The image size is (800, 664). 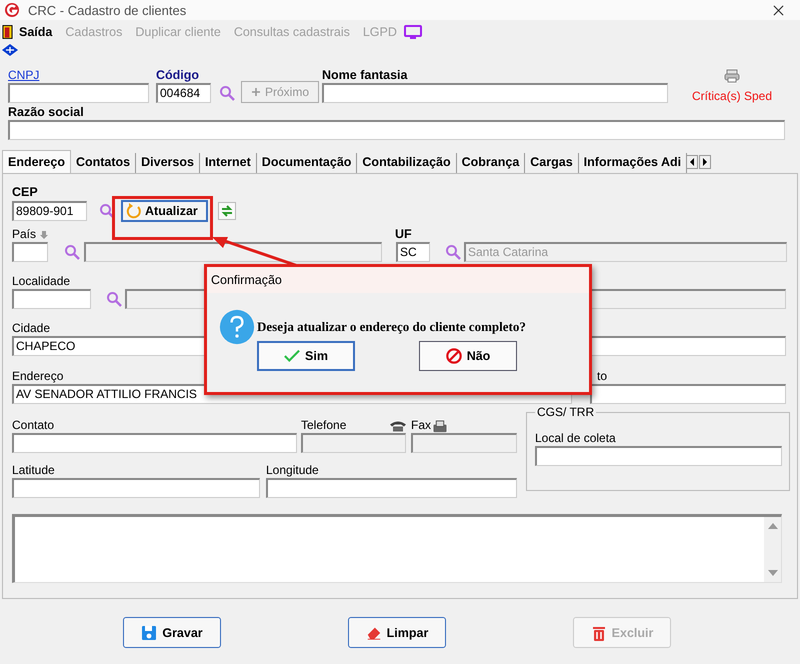 I want to click on state-field: Santa Catarina, so click(x=625, y=252).